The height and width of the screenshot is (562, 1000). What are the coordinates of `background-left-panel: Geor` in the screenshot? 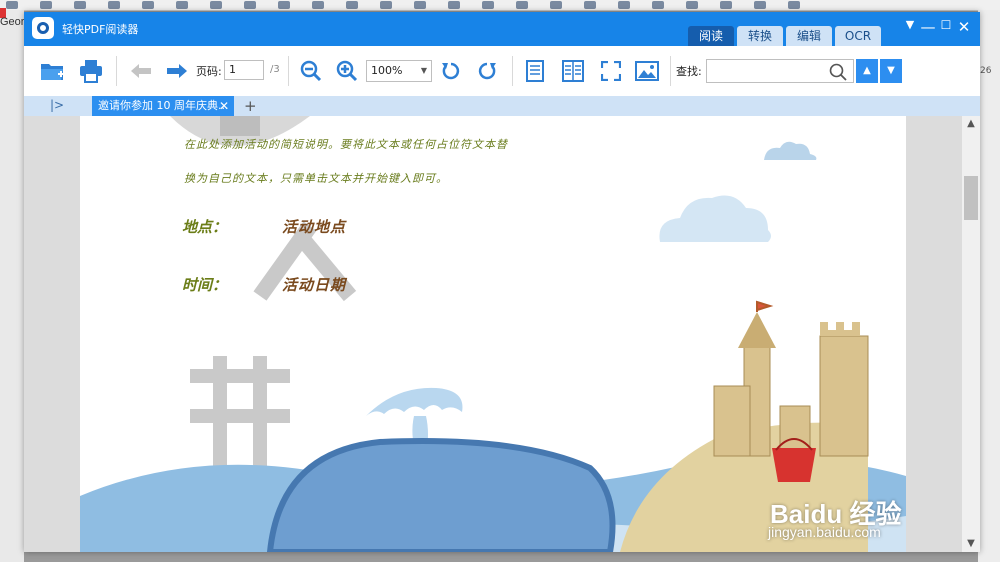 It's located at (12, 285).